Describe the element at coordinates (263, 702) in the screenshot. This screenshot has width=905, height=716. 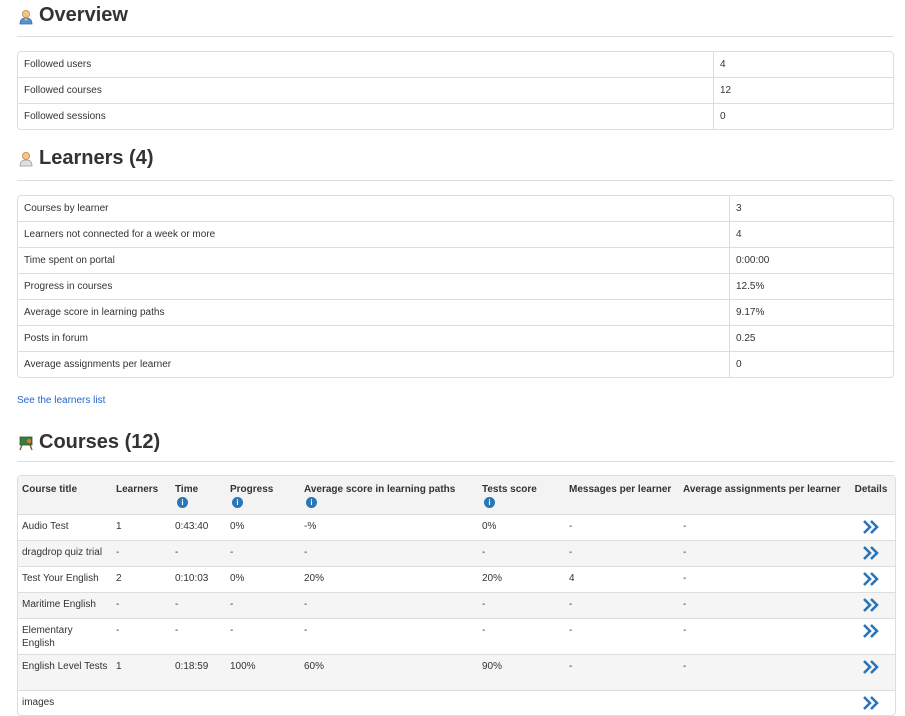
I see `progress` at that location.